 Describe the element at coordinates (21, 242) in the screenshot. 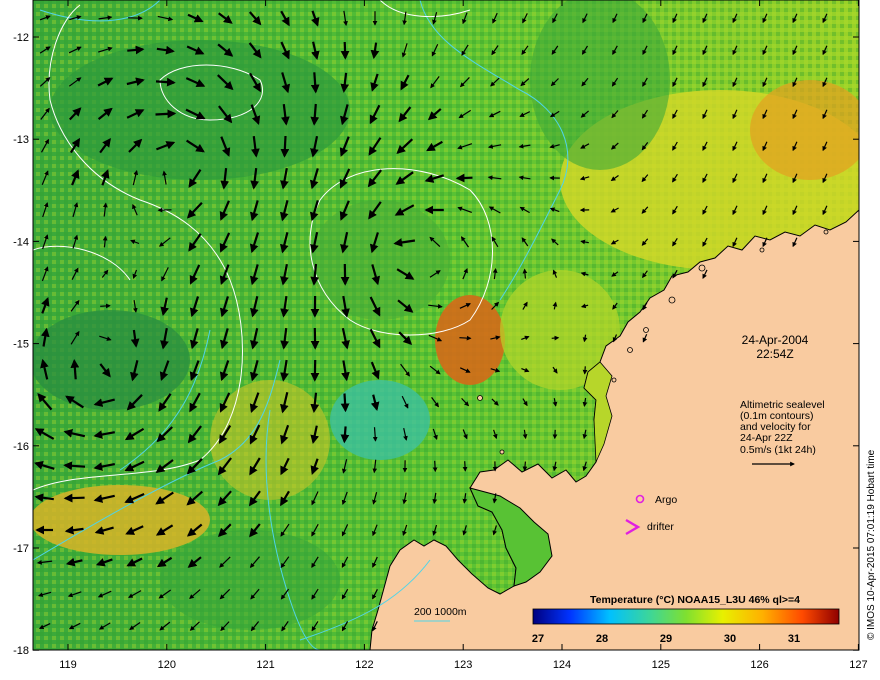

I see `y-tick-label: -14` at that location.